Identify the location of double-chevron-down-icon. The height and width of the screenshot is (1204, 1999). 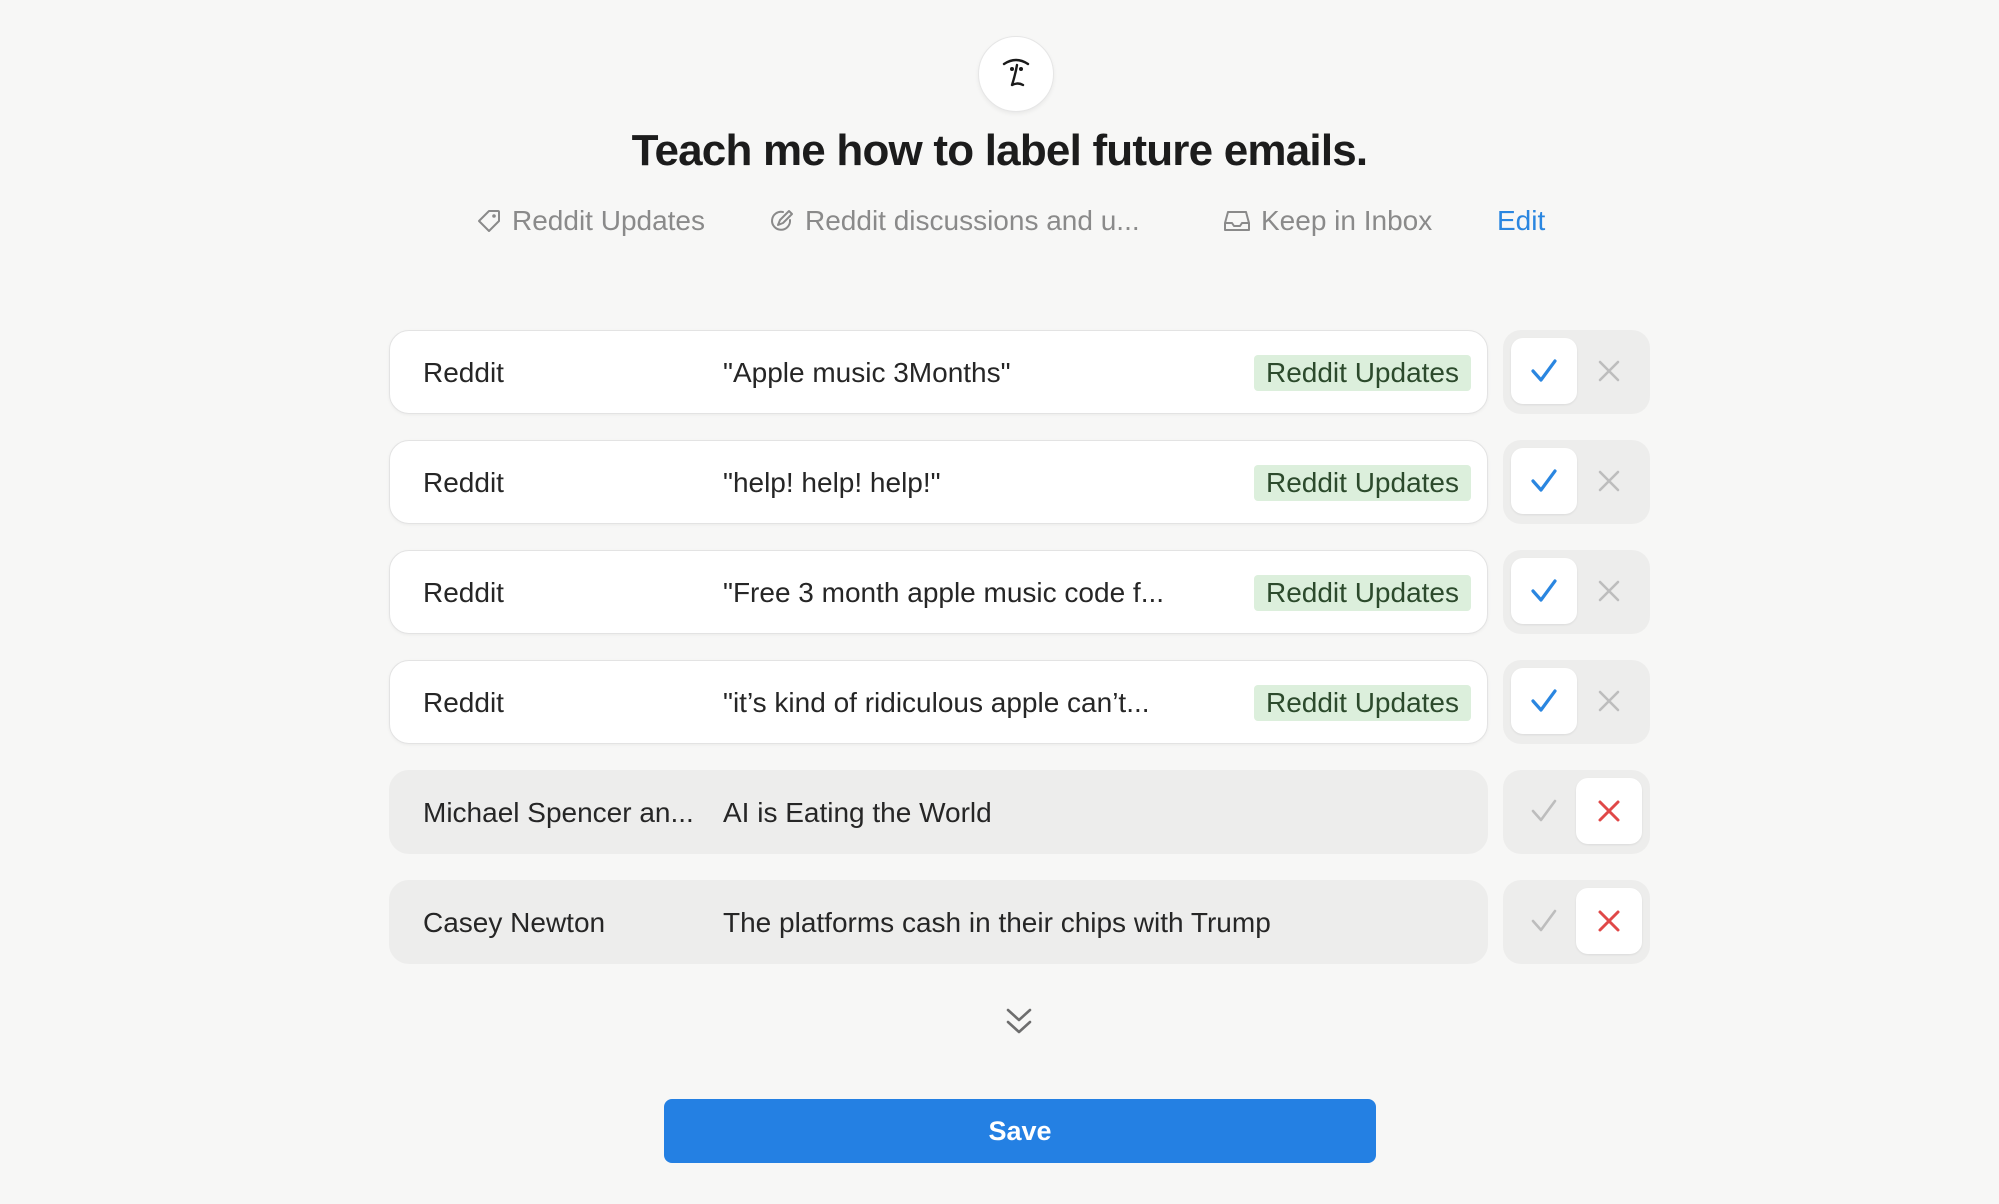
(1019, 1021).